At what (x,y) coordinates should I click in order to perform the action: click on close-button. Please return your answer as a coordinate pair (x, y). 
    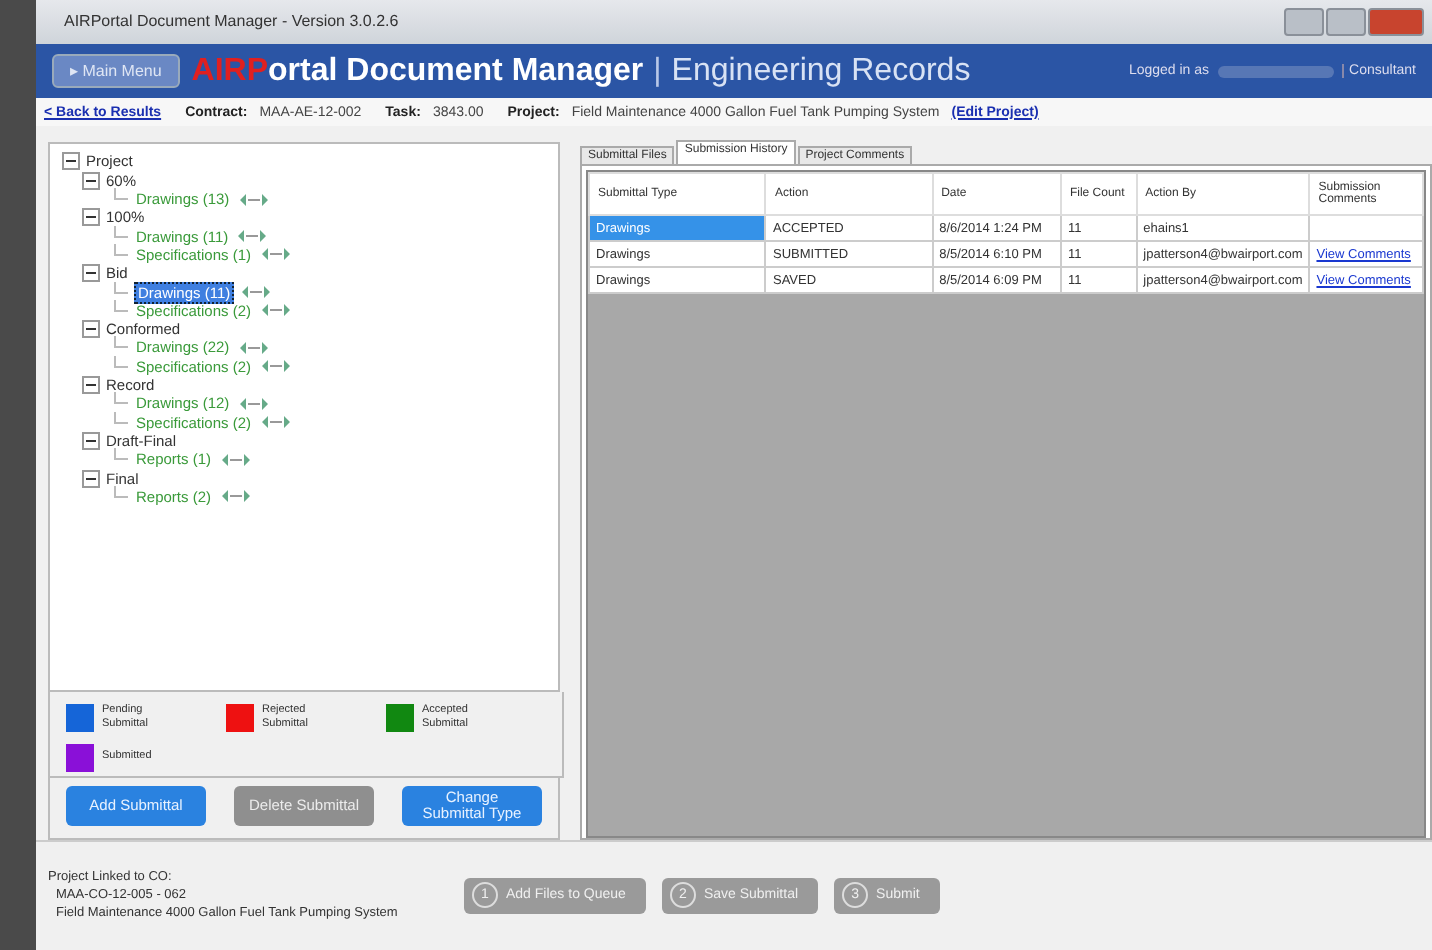
    Looking at the image, I should click on (1396, 21).